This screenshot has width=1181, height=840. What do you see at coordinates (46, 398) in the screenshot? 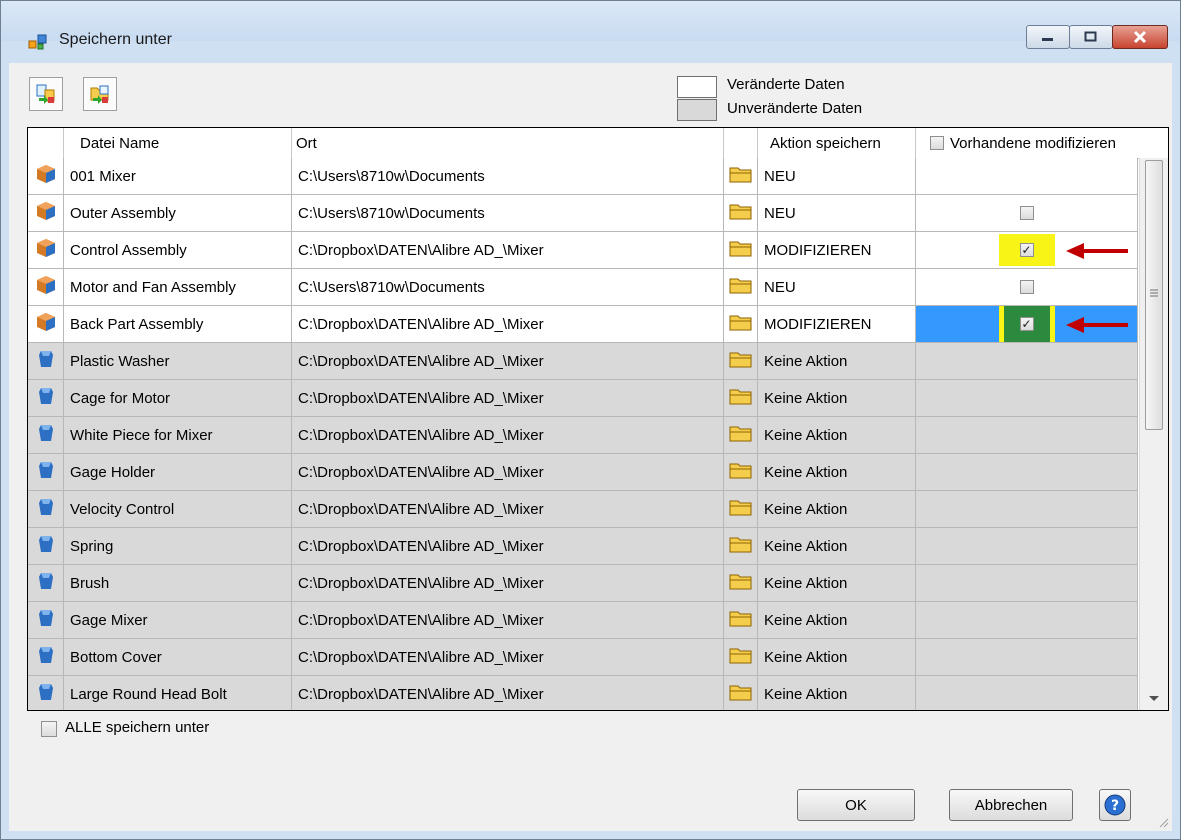
I see `part-icon` at bounding box center [46, 398].